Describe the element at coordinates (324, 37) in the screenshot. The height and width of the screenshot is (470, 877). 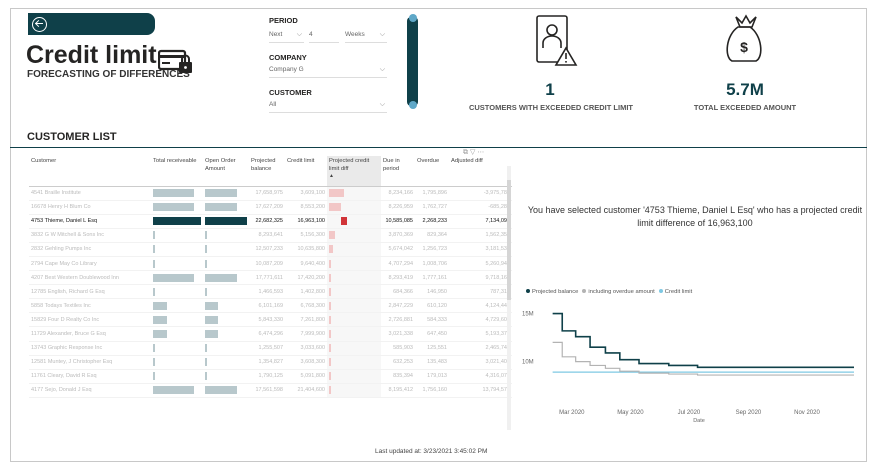
I see `period-count-input: 4` at that location.